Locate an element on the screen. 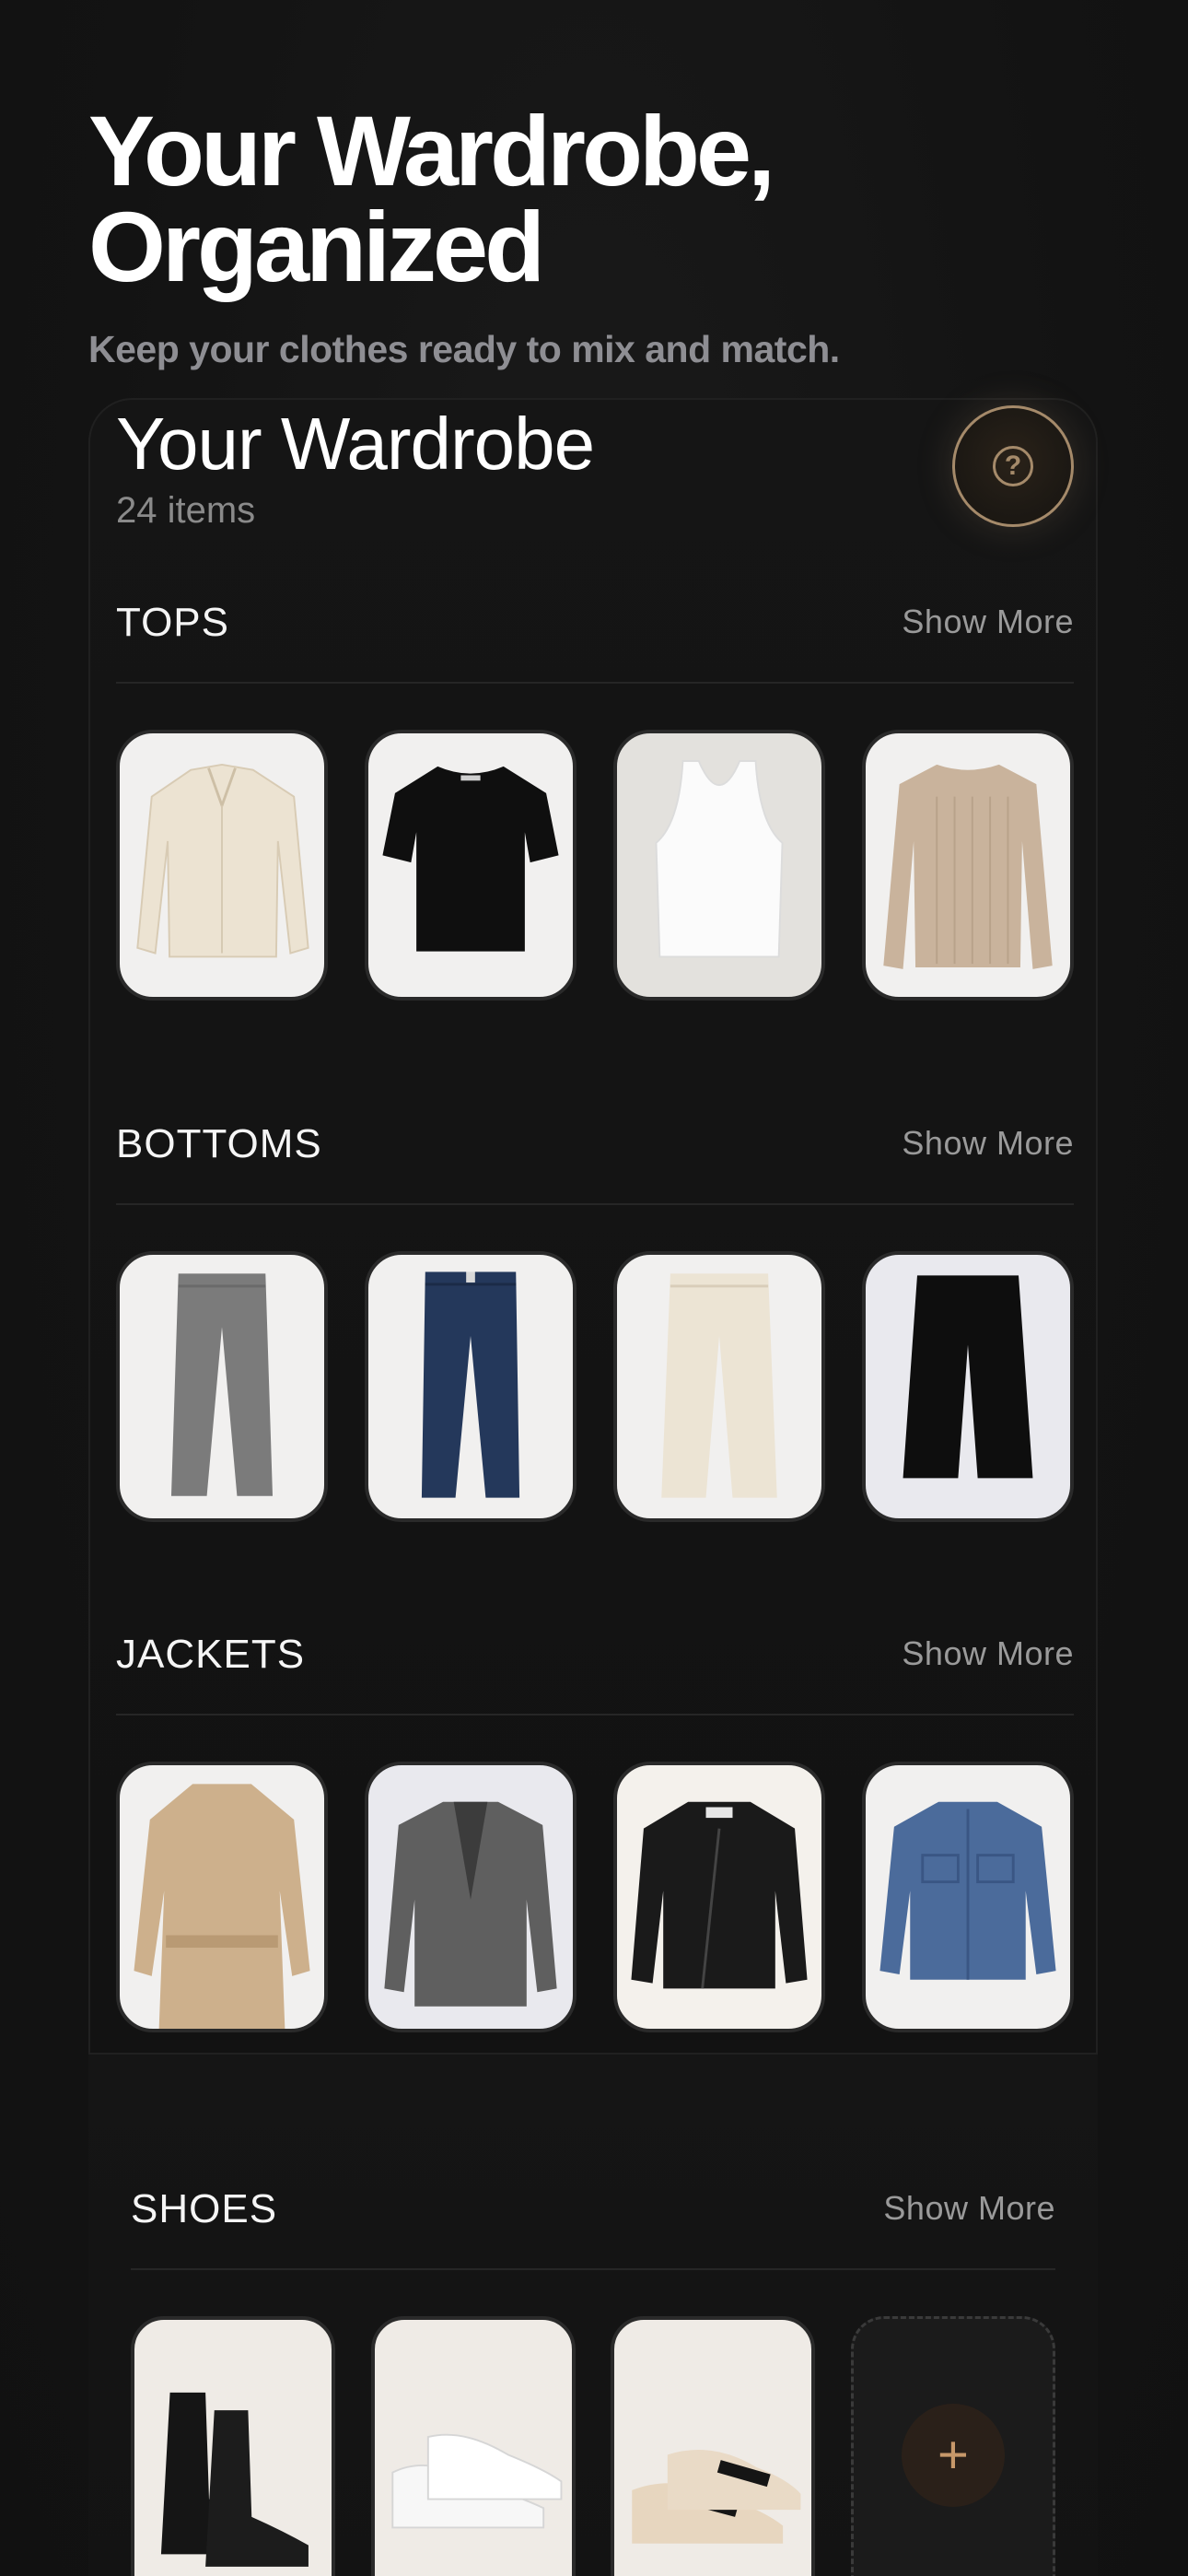 This screenshot has height=2576, width=1188. bottoms-items is located at coordinates (595, 1386).